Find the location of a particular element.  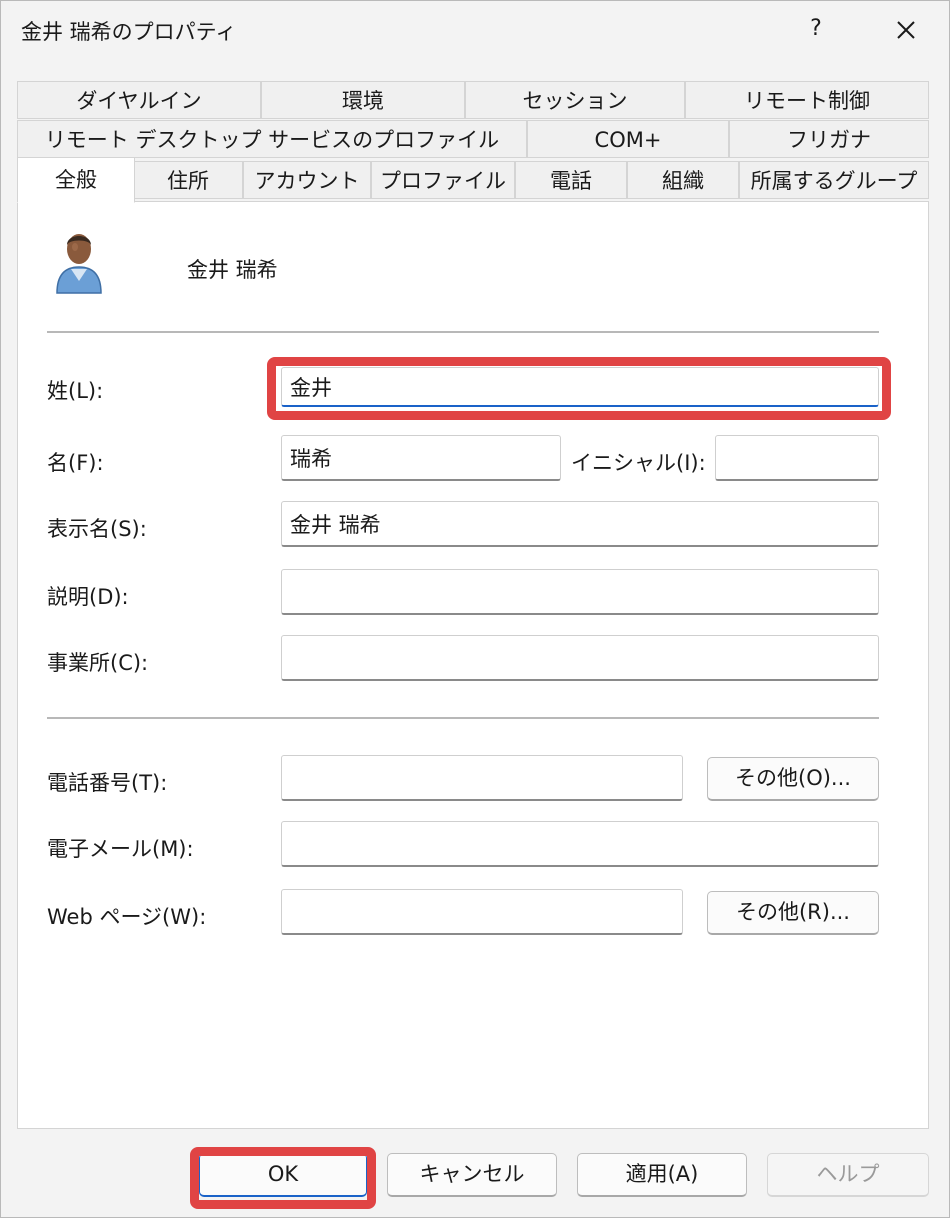

help-icon: ? is located at coordinates (816, 29).